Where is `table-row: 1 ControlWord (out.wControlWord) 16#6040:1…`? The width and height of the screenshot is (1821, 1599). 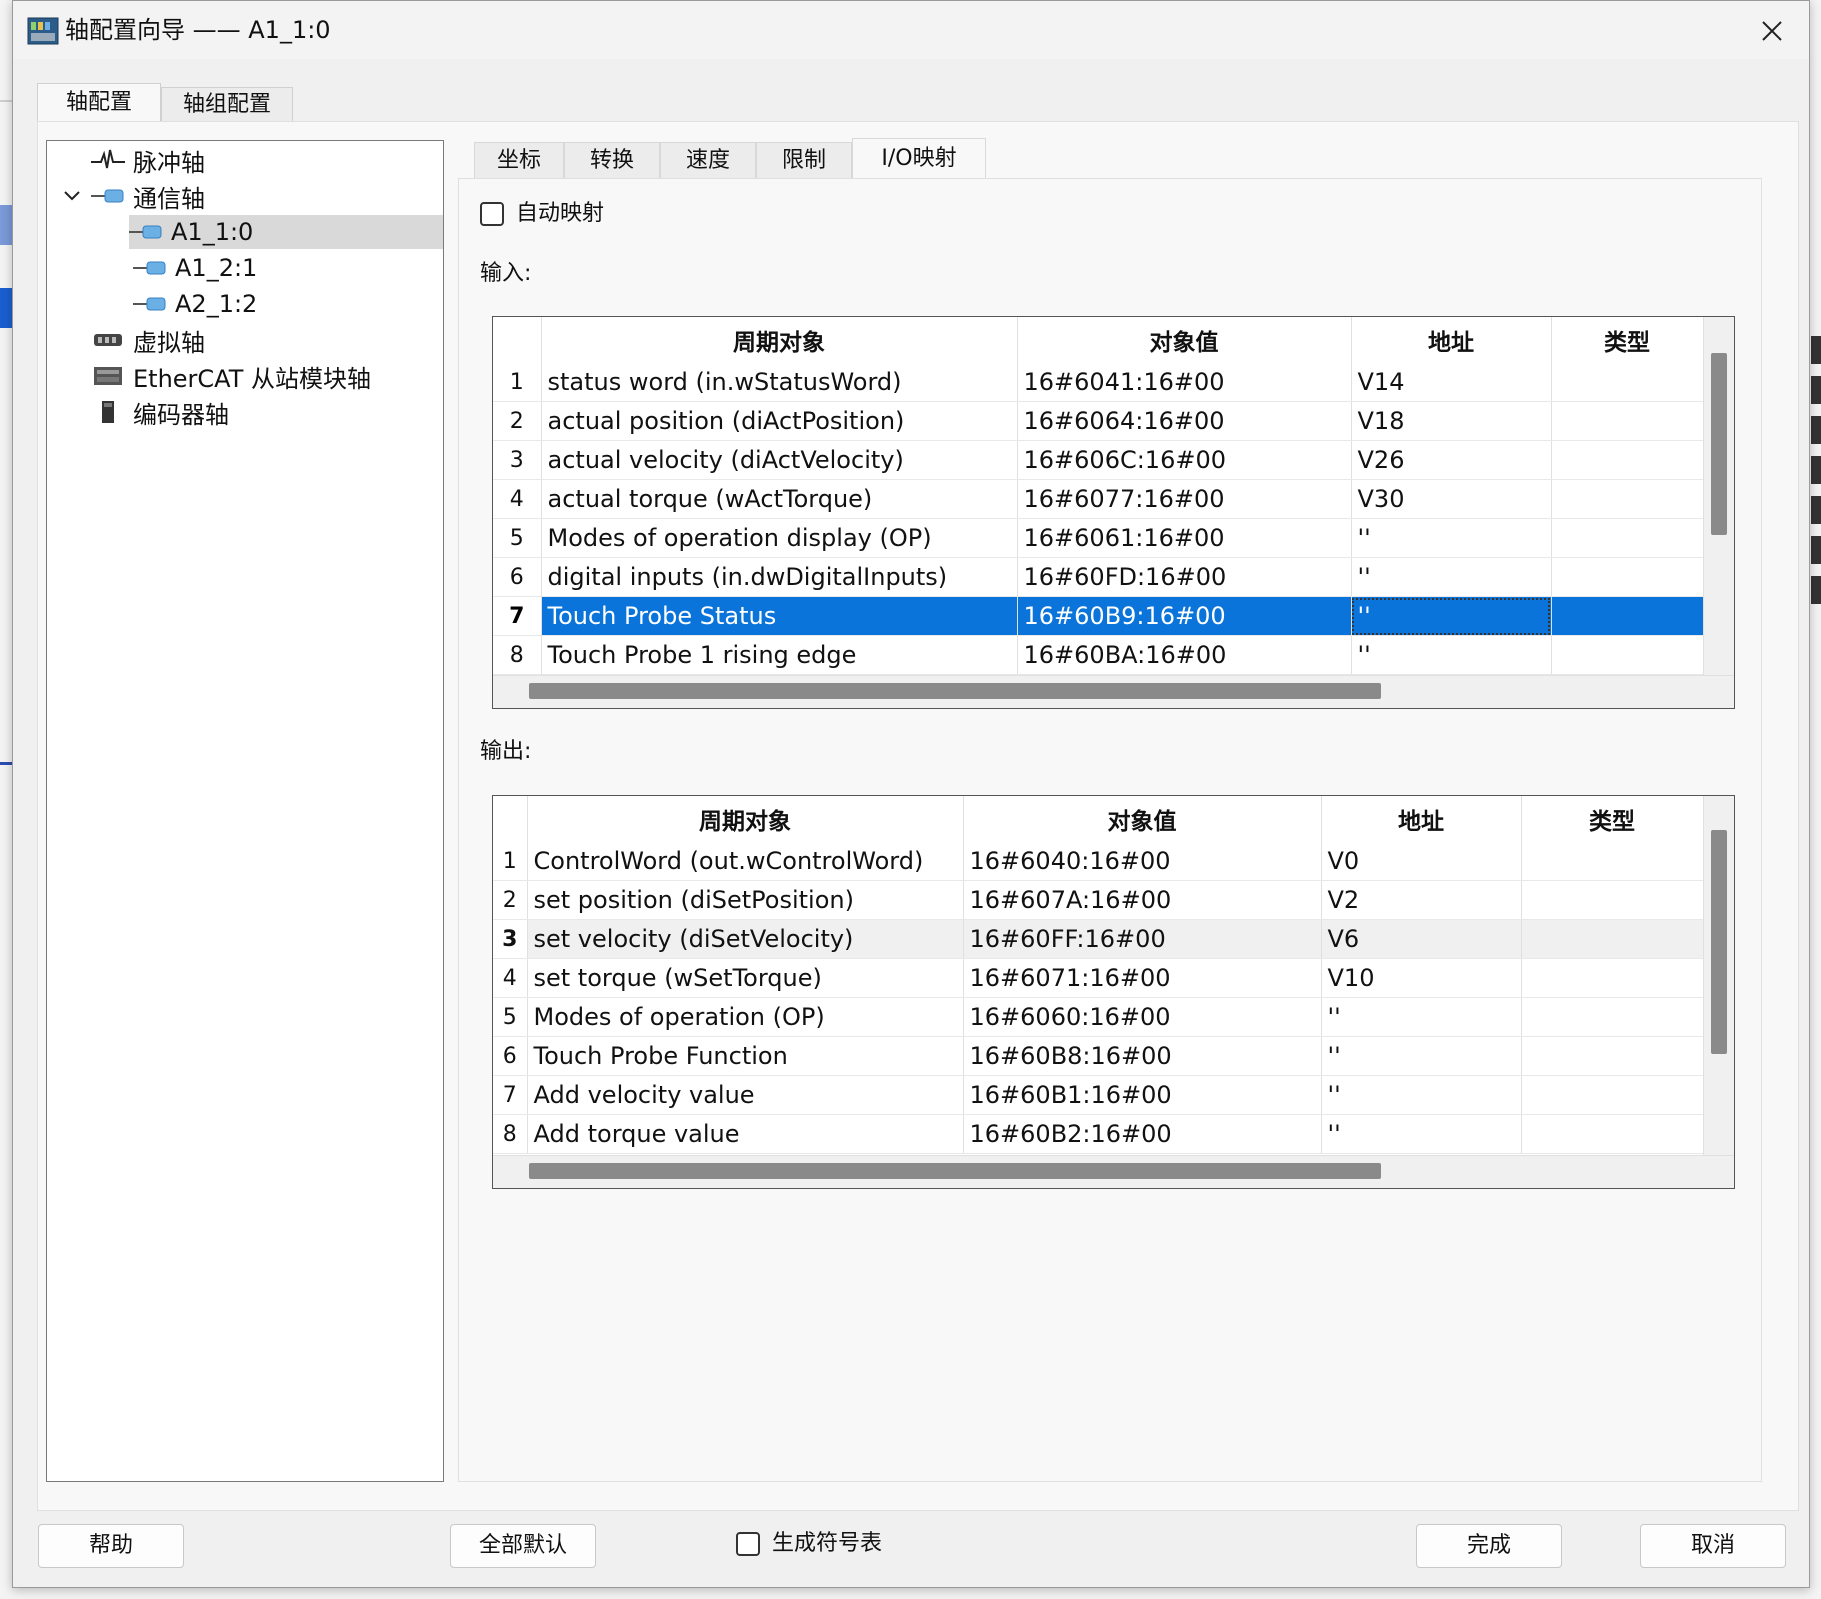
table-row: 1 ControlWord (out.wControlWord) 16#6040:1… is located at coordinates (1098, 861).